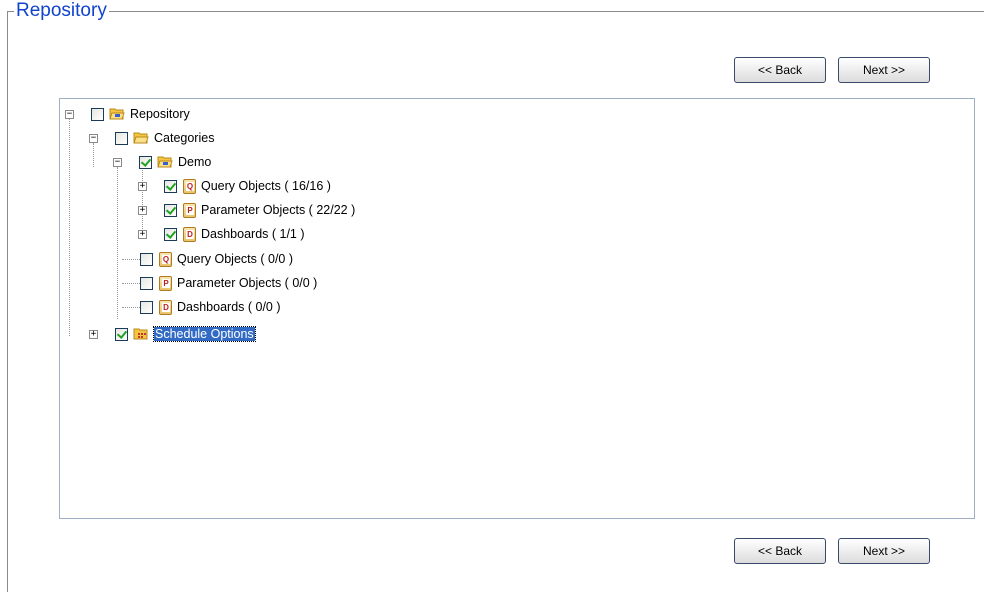 Image resolution: width=984 pixels, height=592 pixels. What do you see at coordinates (141, 138) in the screenshot?
I see `folder-icon` at bounding box center [141, 138].